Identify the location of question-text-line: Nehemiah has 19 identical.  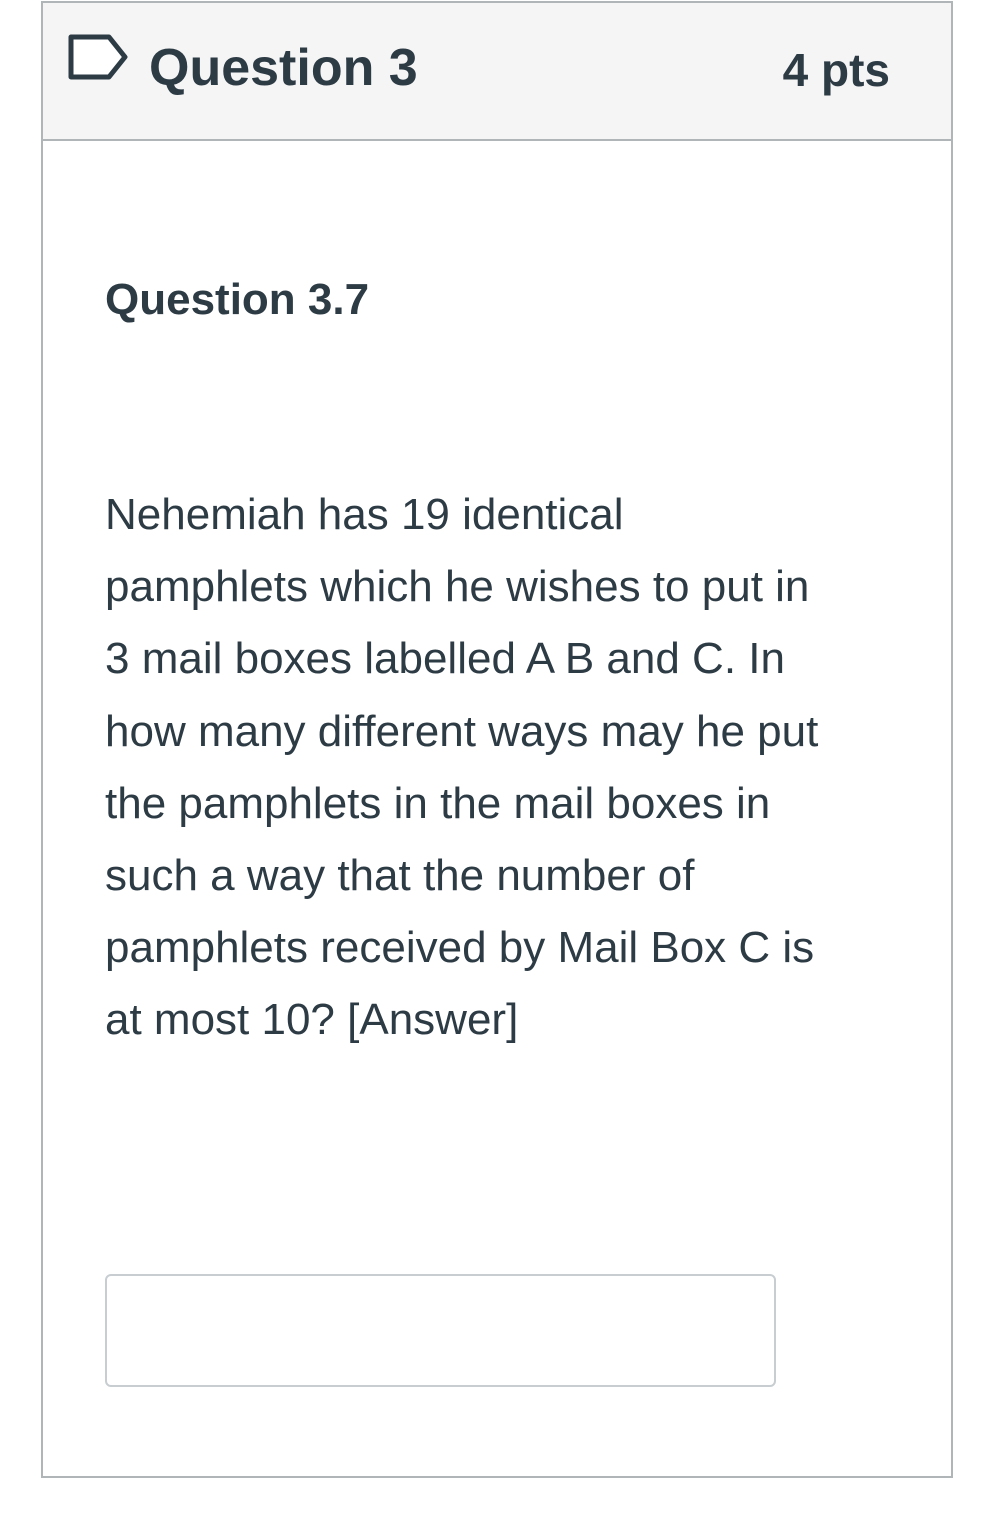
(364, 514).